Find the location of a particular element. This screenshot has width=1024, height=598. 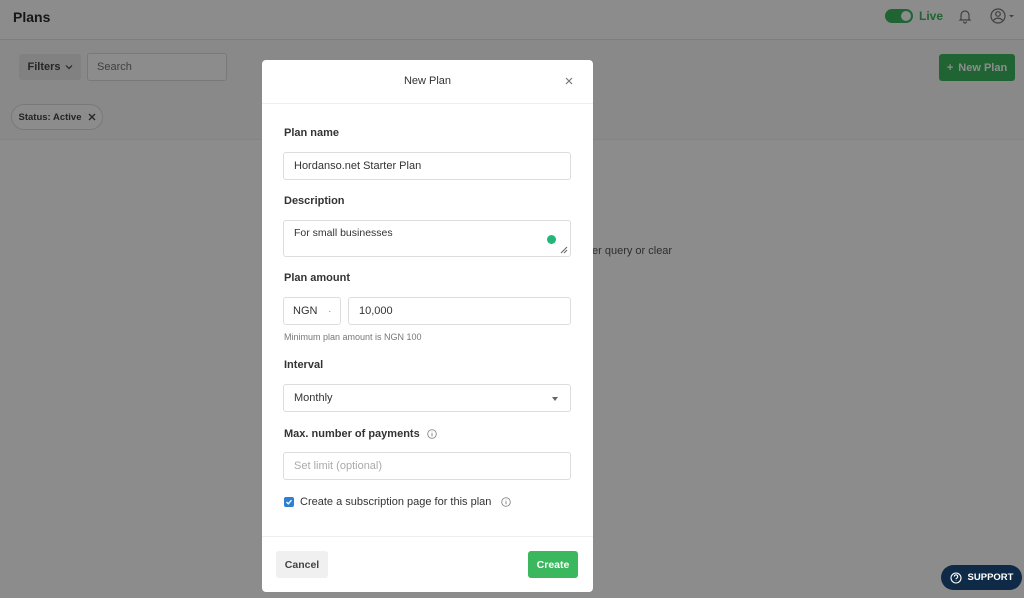

interval-select: Monthly is located at coordinates (427, 398).